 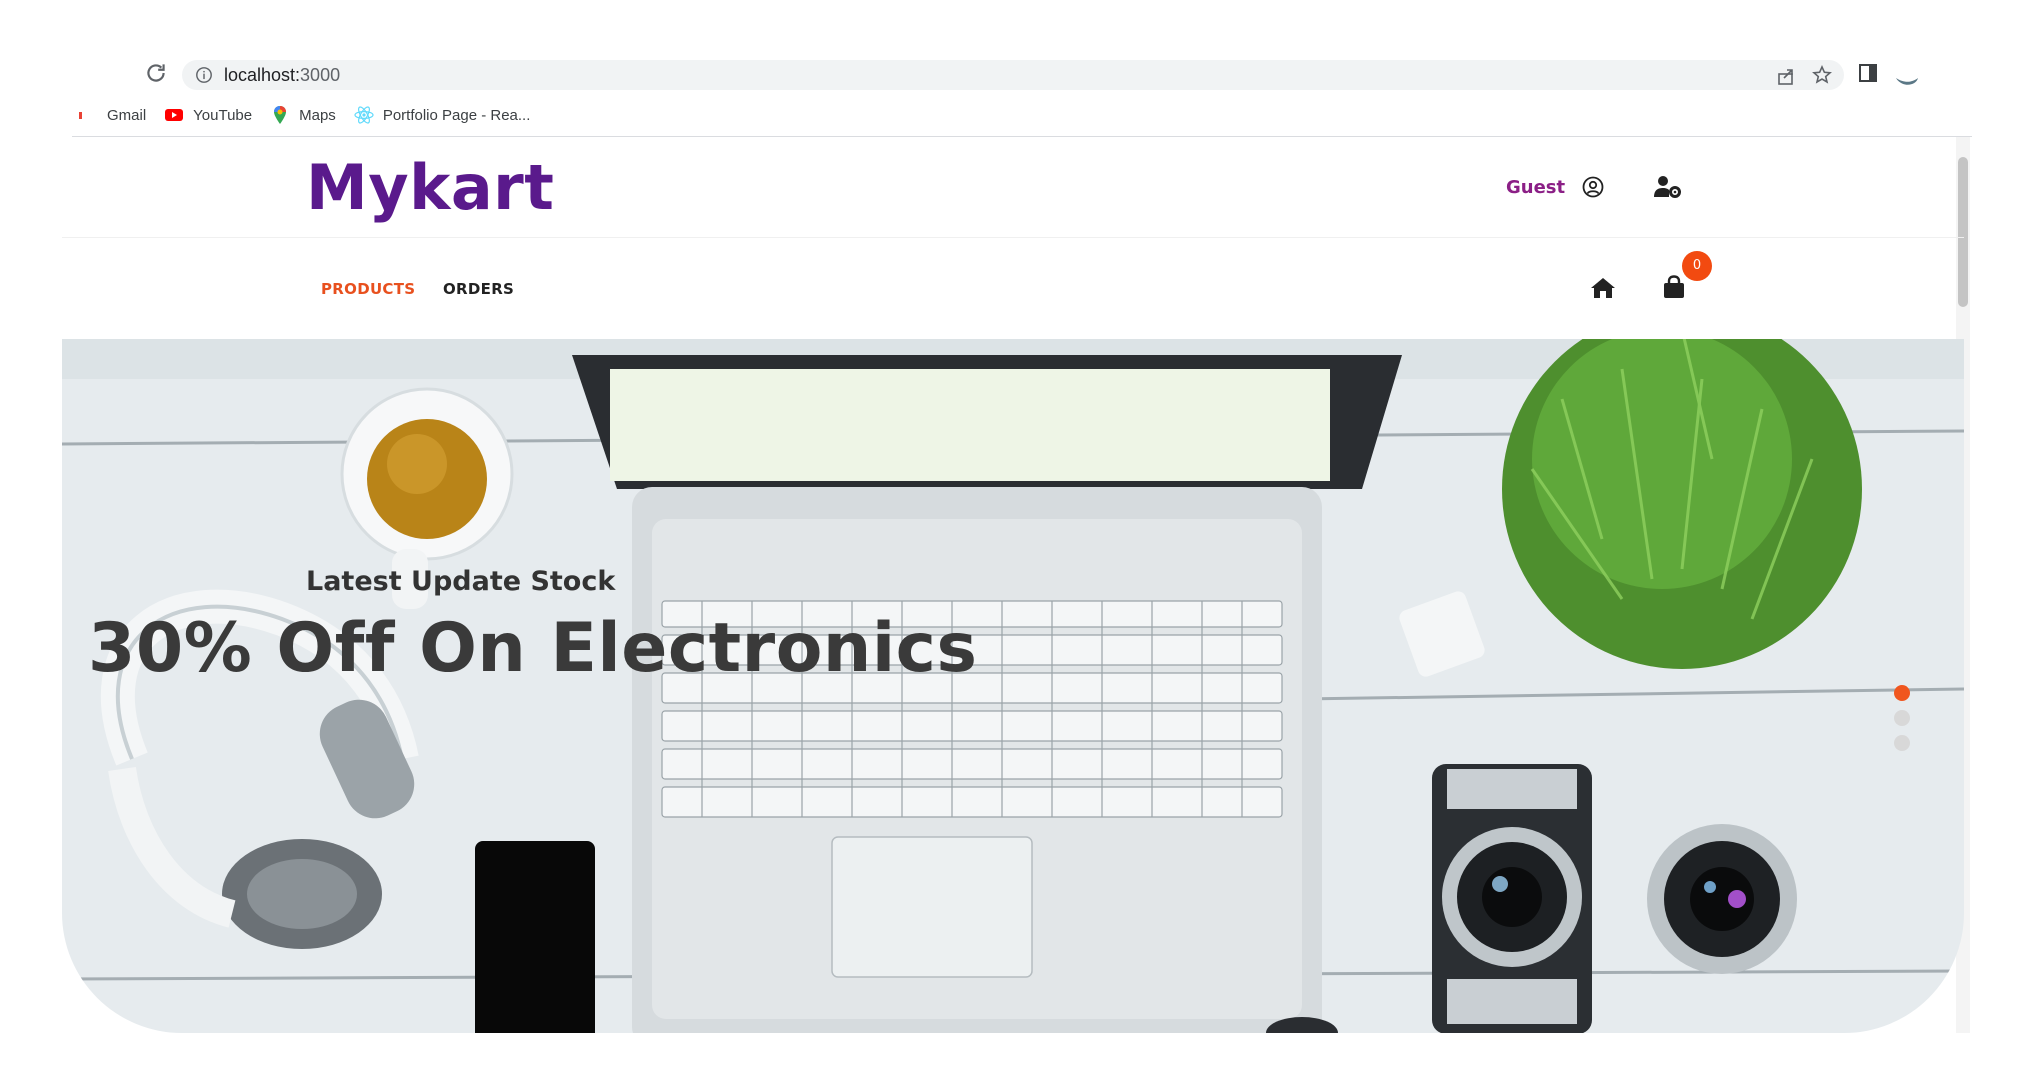 I want to click on reload-icon, so click(x=156, y=73).